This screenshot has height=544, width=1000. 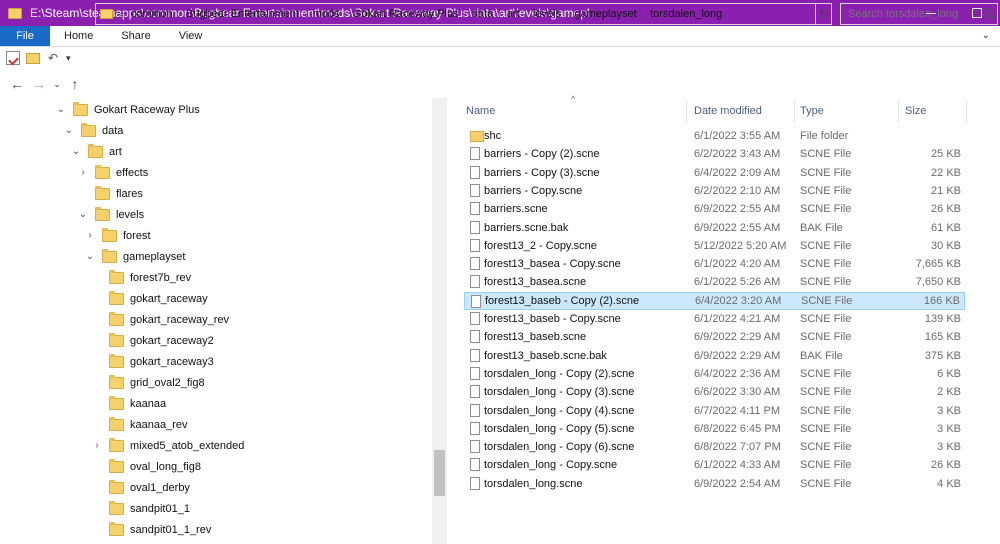 I want to click on tab-home: Home, so click(x=78, y=36).